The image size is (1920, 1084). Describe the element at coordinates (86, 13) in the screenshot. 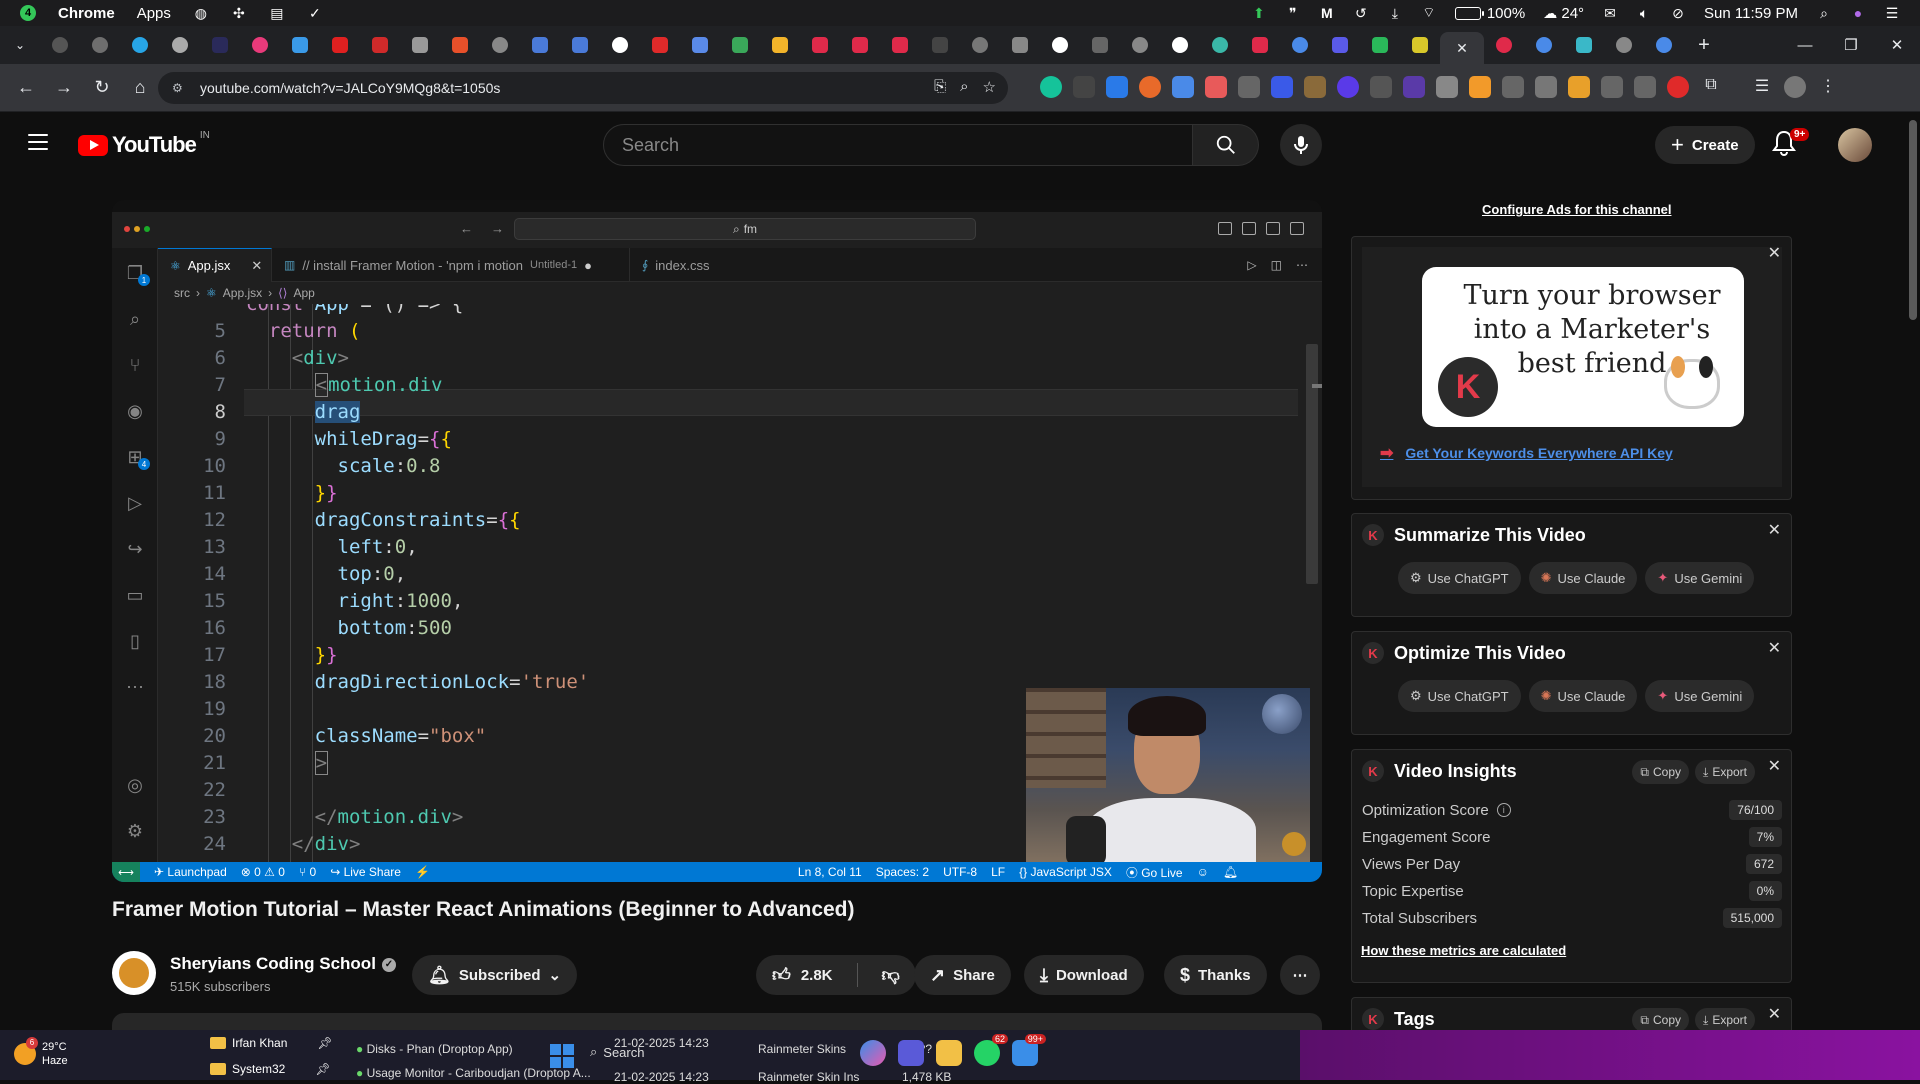

I see `menubar-app-name: Chrome` at that location.